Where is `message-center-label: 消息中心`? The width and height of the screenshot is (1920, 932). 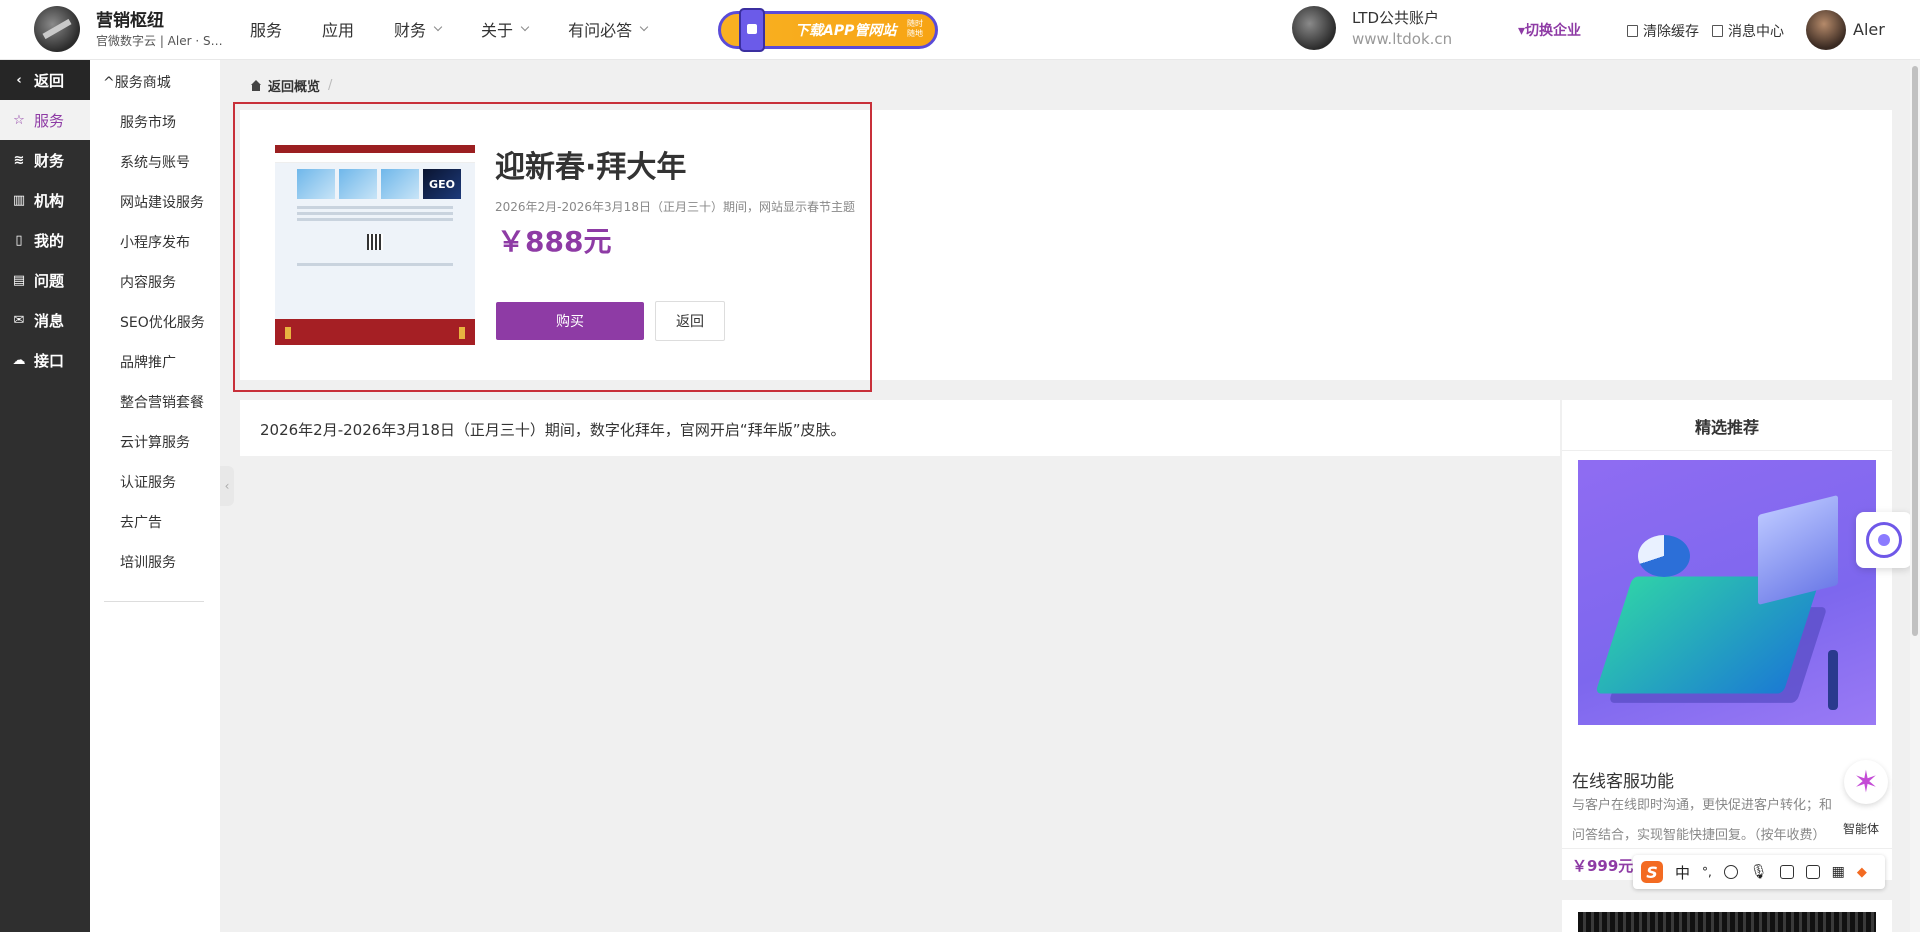 message-center-label: 消息中心 is located at coordinates (1756, 32).